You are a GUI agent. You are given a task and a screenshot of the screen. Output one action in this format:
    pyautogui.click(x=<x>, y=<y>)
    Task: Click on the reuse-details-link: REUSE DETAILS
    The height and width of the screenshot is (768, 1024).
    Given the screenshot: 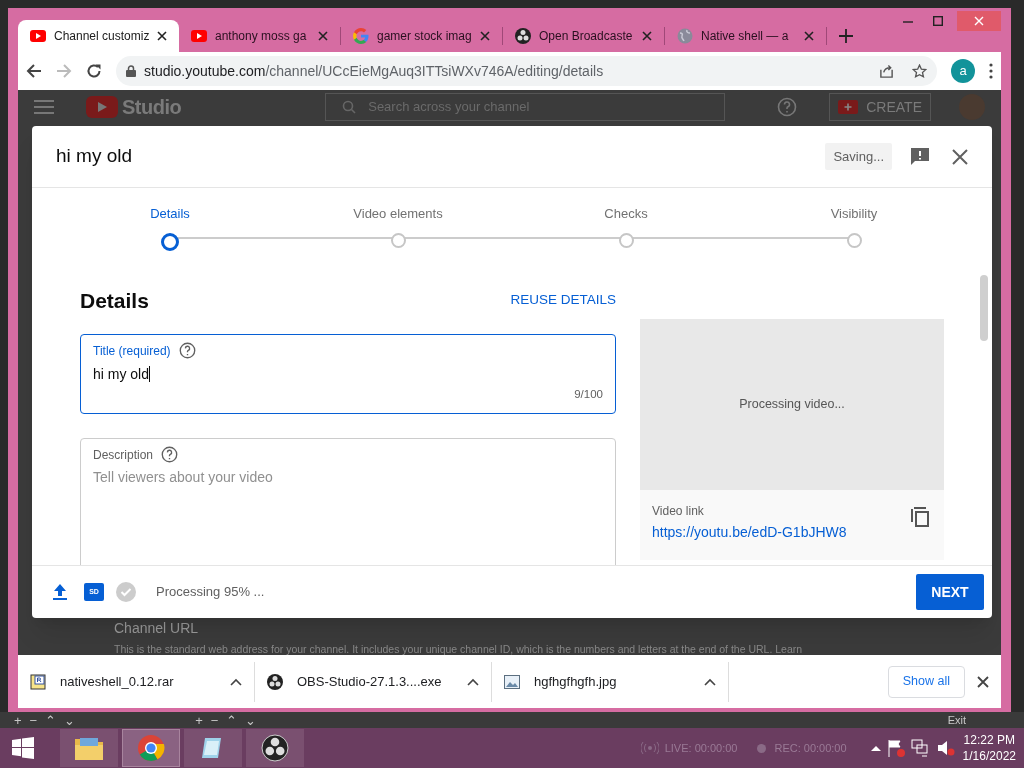 What is the action you would take?
    pyautogui.click(x=563, y=300)
    